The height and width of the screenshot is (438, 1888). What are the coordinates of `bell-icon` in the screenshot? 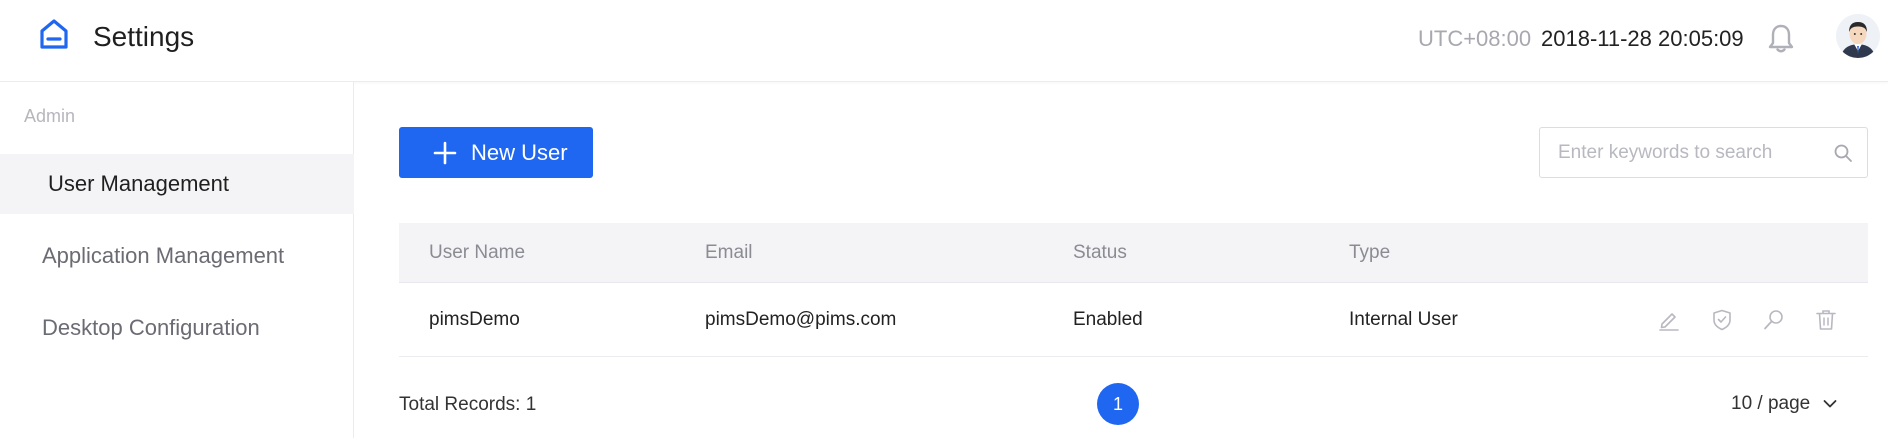 It's located at (1781, 38).